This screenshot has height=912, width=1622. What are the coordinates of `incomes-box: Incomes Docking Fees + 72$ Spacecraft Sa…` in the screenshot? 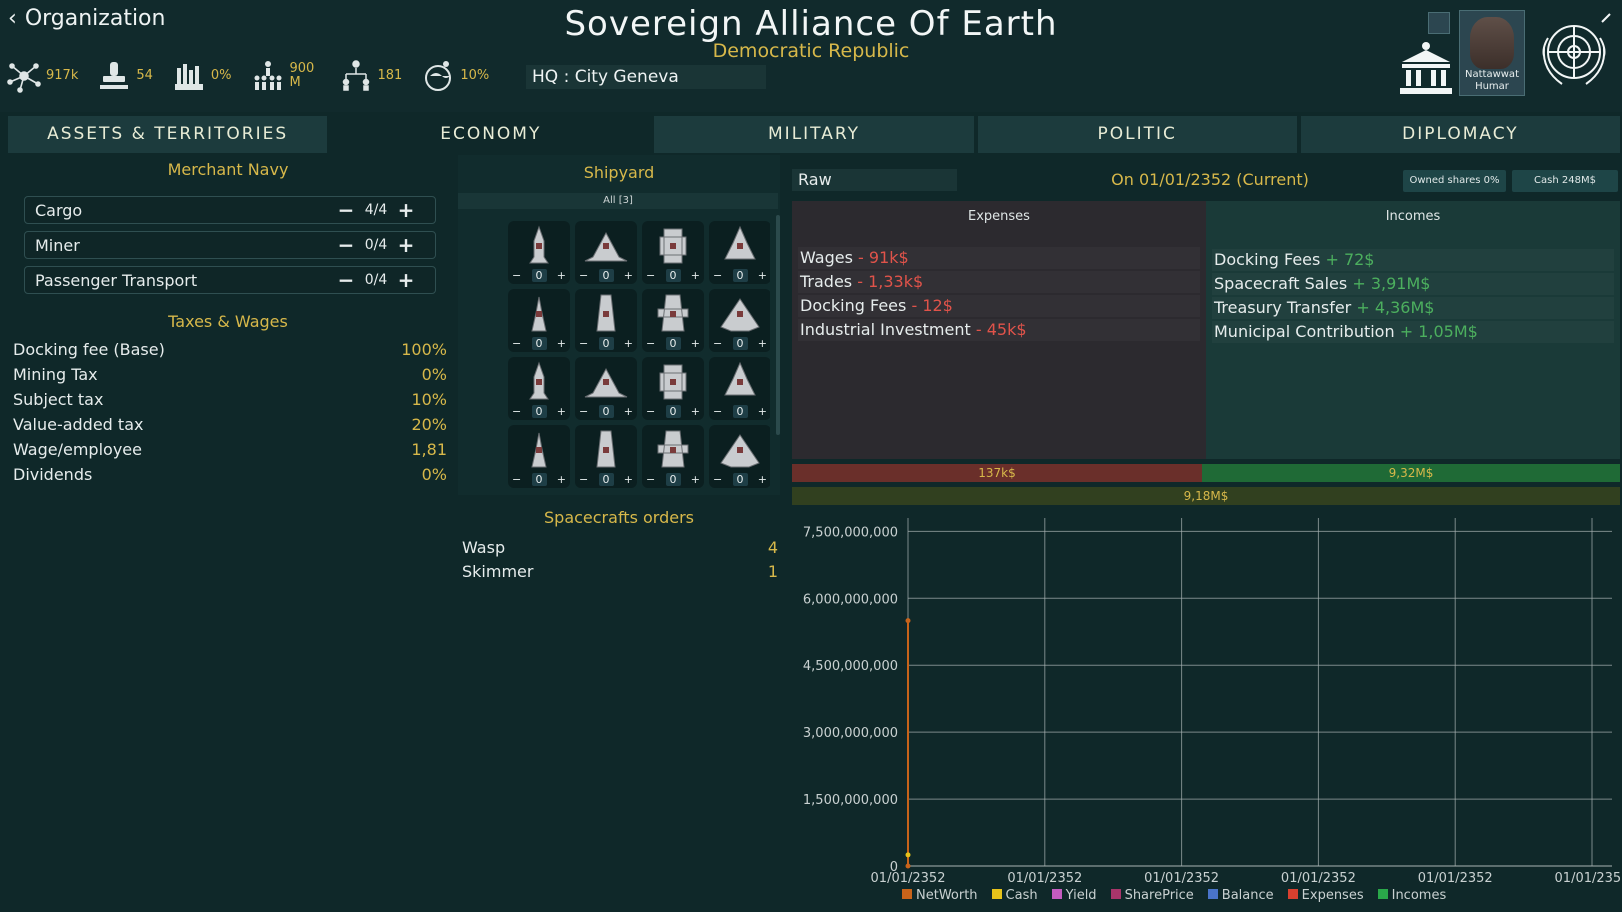 It's located at (1413, 330).